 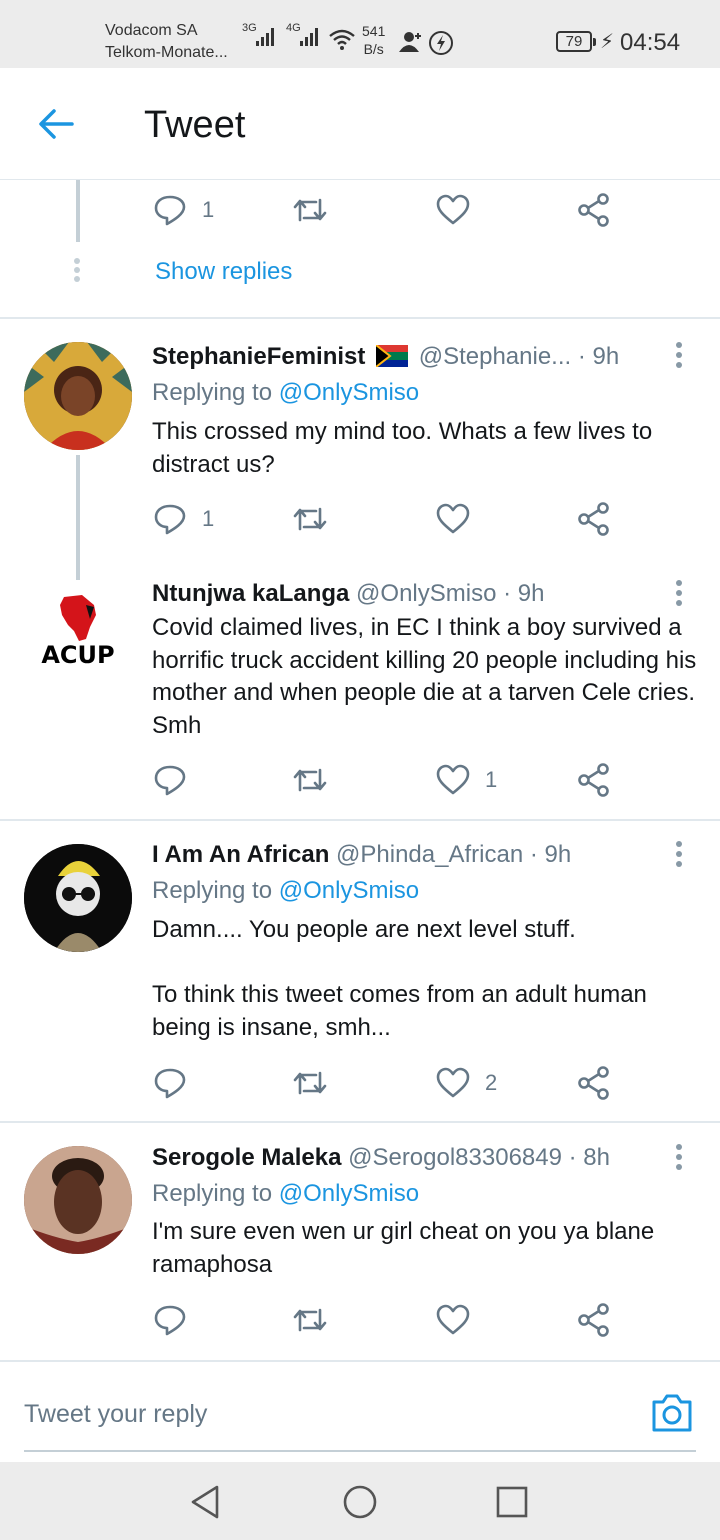 I want to click on nav-recents-icon, so click(x=512, y=1502).